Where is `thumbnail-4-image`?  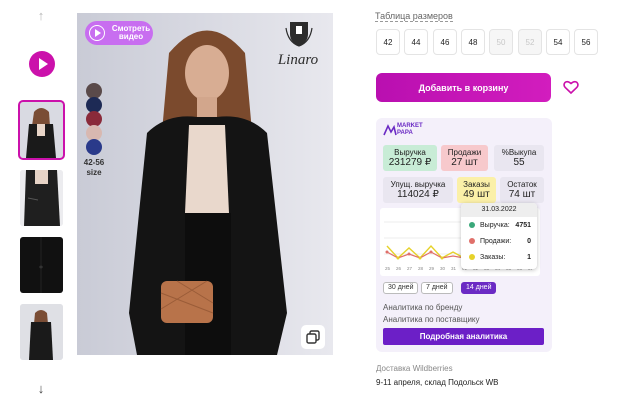 thumbnail-4-image is located at coordinates (41, 332).